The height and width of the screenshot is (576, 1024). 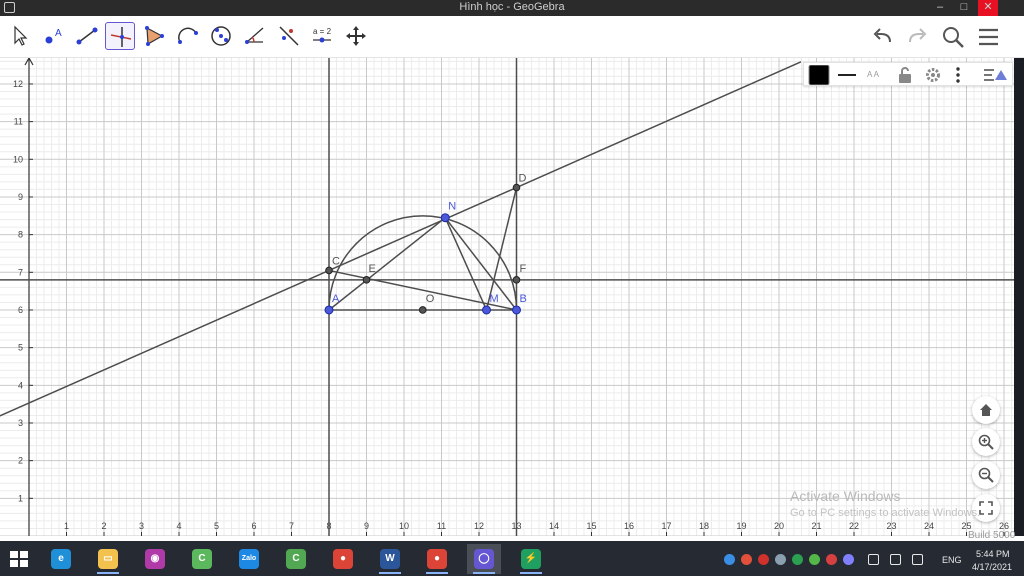 What do you see at coordinates (873, 559) in the screenshot?
I see `network-icon` at bounding box center [873, 559].